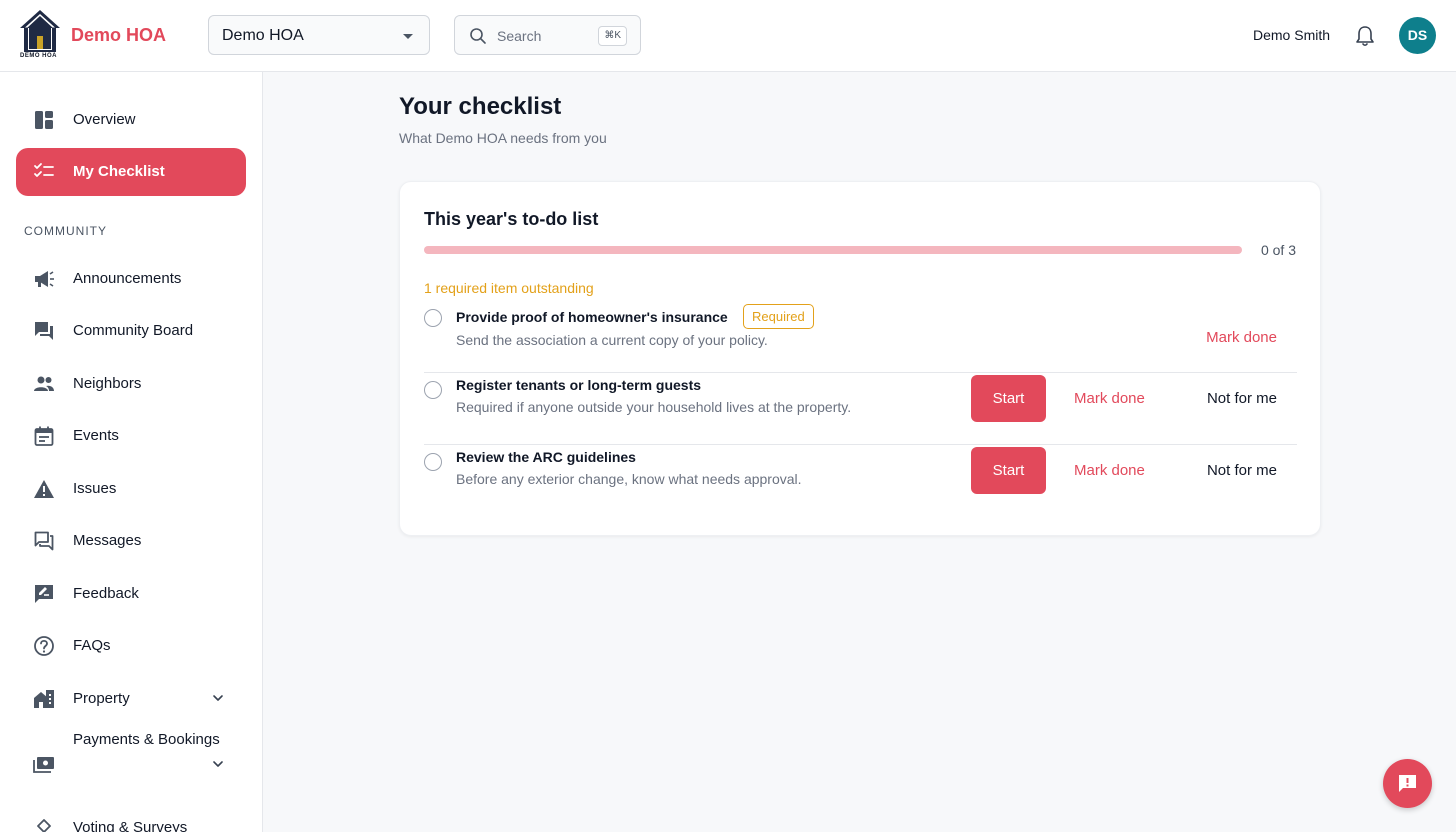  I want to click on dashboard-icon, so click(44, 120).